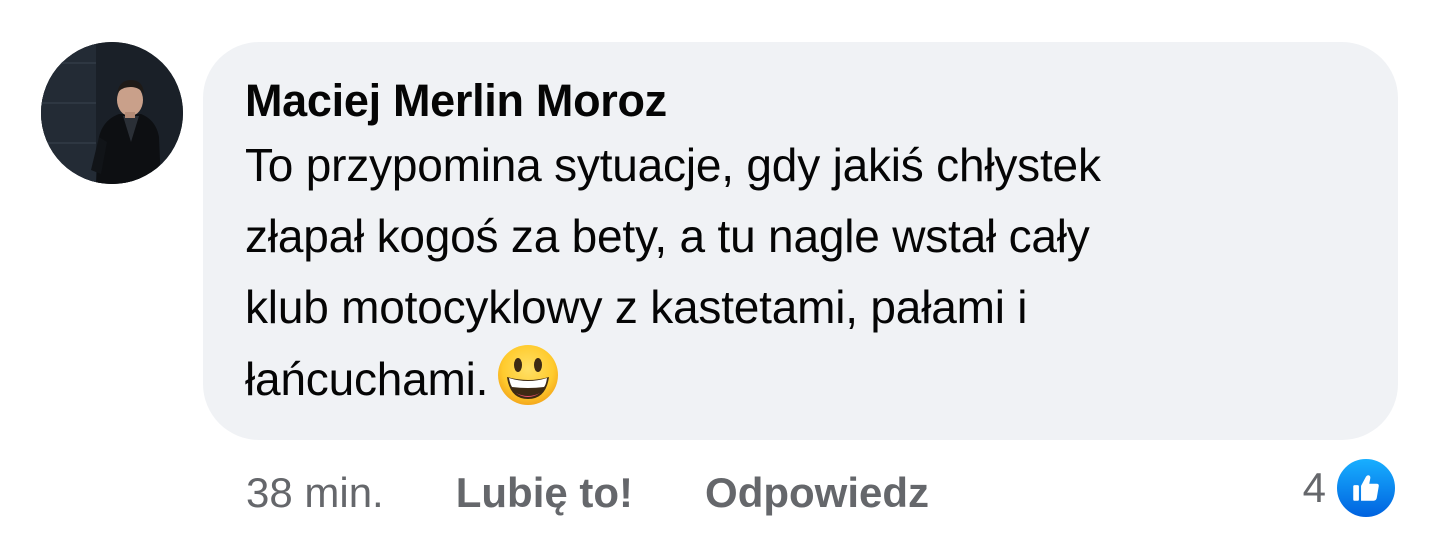 The height and width of the screenshot is (553, 1430). What do you see at coordinates (636, 307) in the screenshot?
I see `comment-text-line: klub motocyklowy z kastetami, pałami i` at bounding box center [636, 307].